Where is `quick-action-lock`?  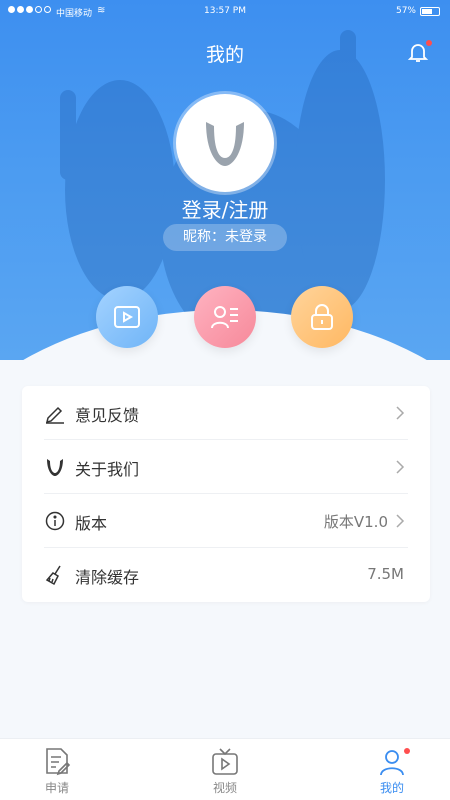
quick-action-lock is located at coordinates (322, 317).